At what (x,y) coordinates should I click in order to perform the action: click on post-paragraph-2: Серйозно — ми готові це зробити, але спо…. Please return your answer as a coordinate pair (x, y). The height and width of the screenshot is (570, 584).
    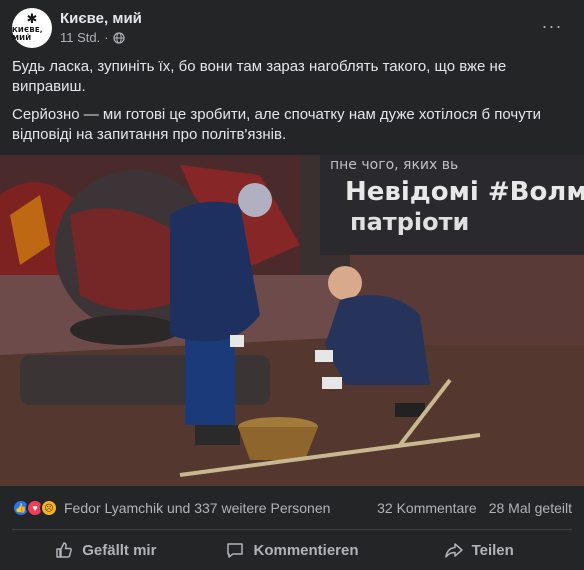
    Looking at the image, I should click on (276, 124).